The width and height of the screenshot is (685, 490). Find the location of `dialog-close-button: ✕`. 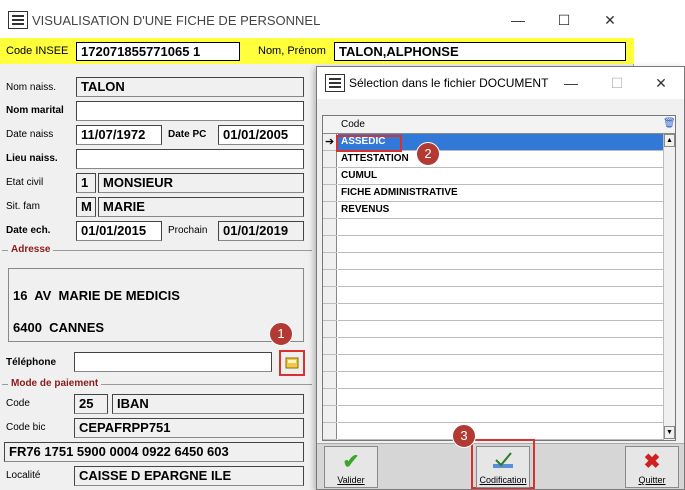

dialog-close-button: ✕ is located at coordinates (661, 83).